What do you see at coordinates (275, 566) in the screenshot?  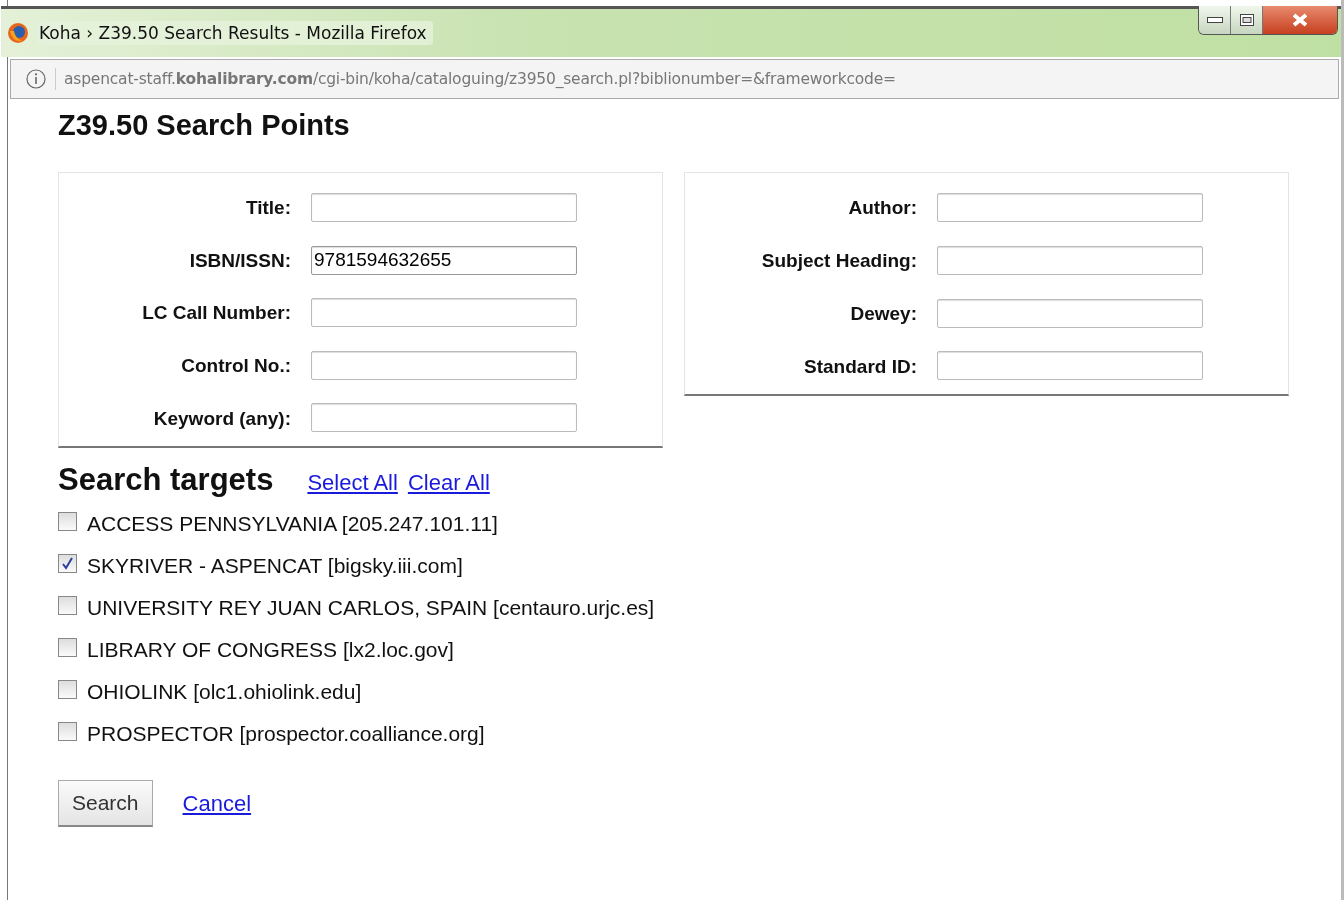 I see `target-label: SKYRIVER - ASPENCAT [bigsky.iii.com]` at bounding box center [275, 566].